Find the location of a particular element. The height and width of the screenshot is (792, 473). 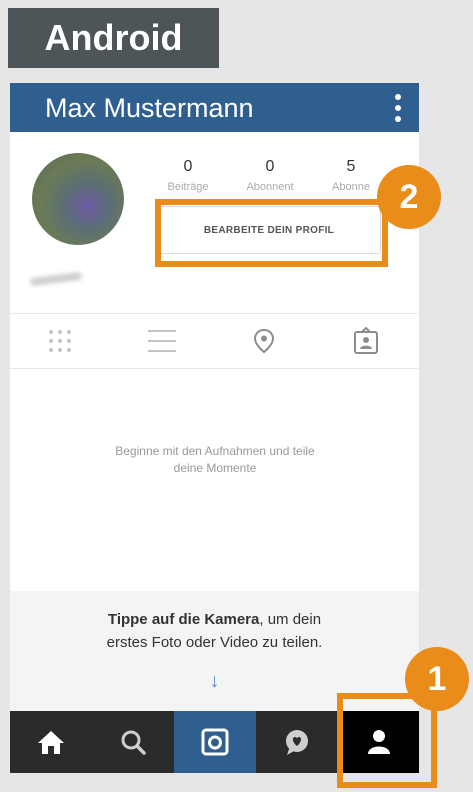

empty-state-line-1: Beginne mit den Aufnahmen und teile is located at coordinates (215, 451).